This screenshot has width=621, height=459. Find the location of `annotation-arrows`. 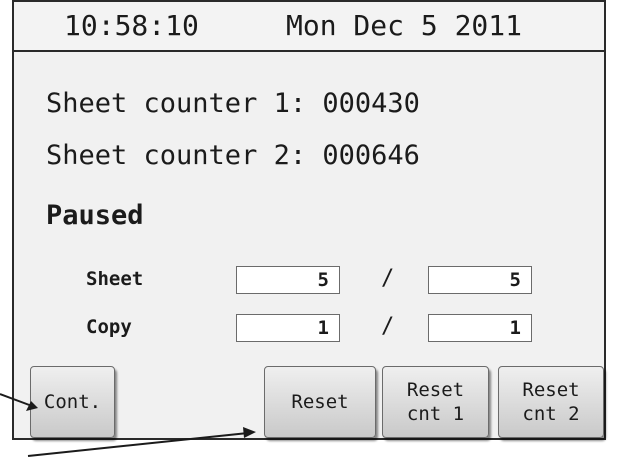

annotation-arrows is located at coordinates (128, 425).